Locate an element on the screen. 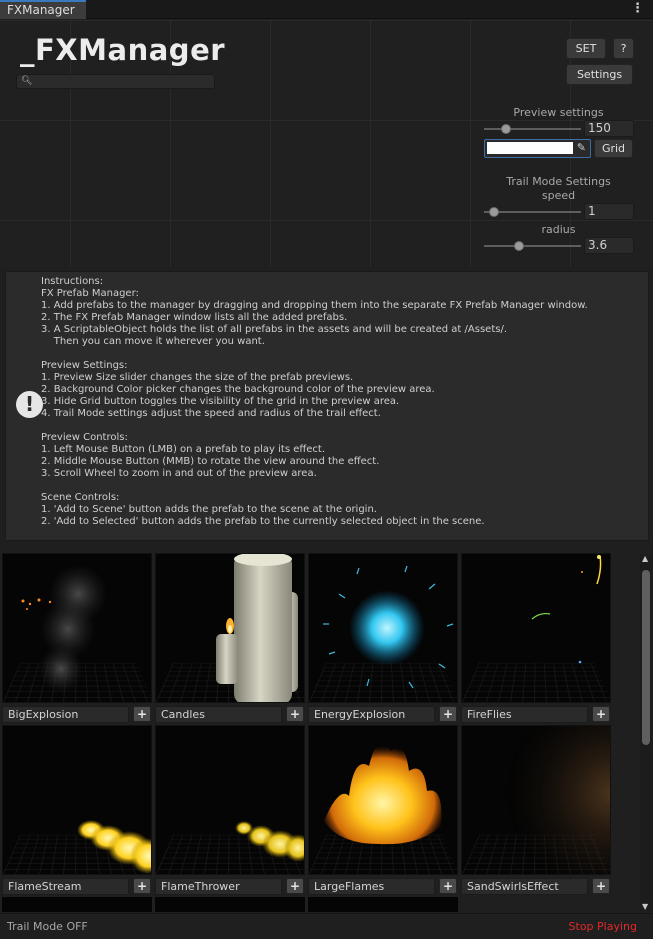 Image resolution: width=653 pixels, height=939 pixels. trail-mode-label: Trail Mode Settings is located at coordinates (558, 181).